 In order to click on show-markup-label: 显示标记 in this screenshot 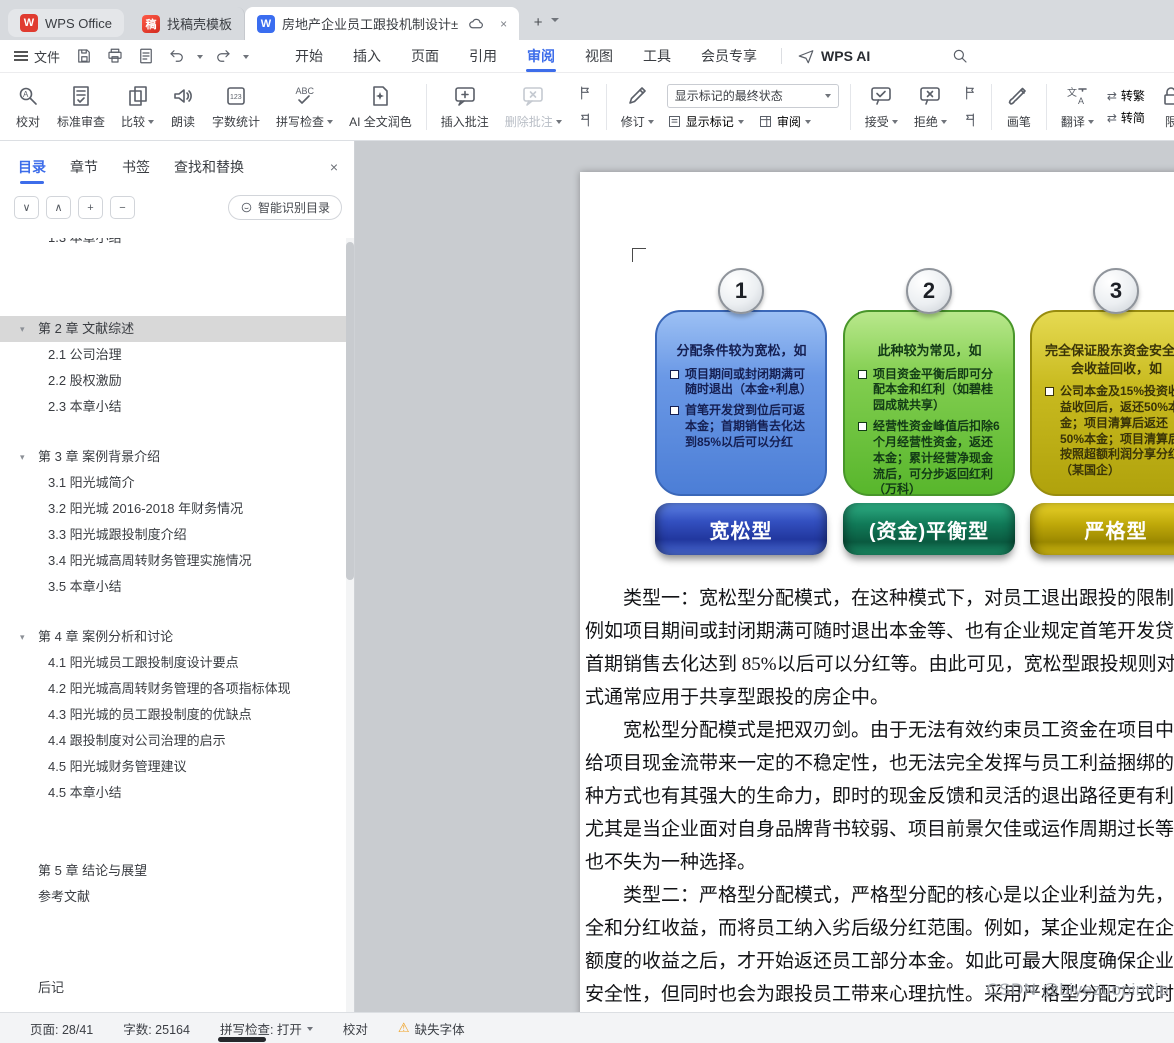, I will do `click(709, 121)`.